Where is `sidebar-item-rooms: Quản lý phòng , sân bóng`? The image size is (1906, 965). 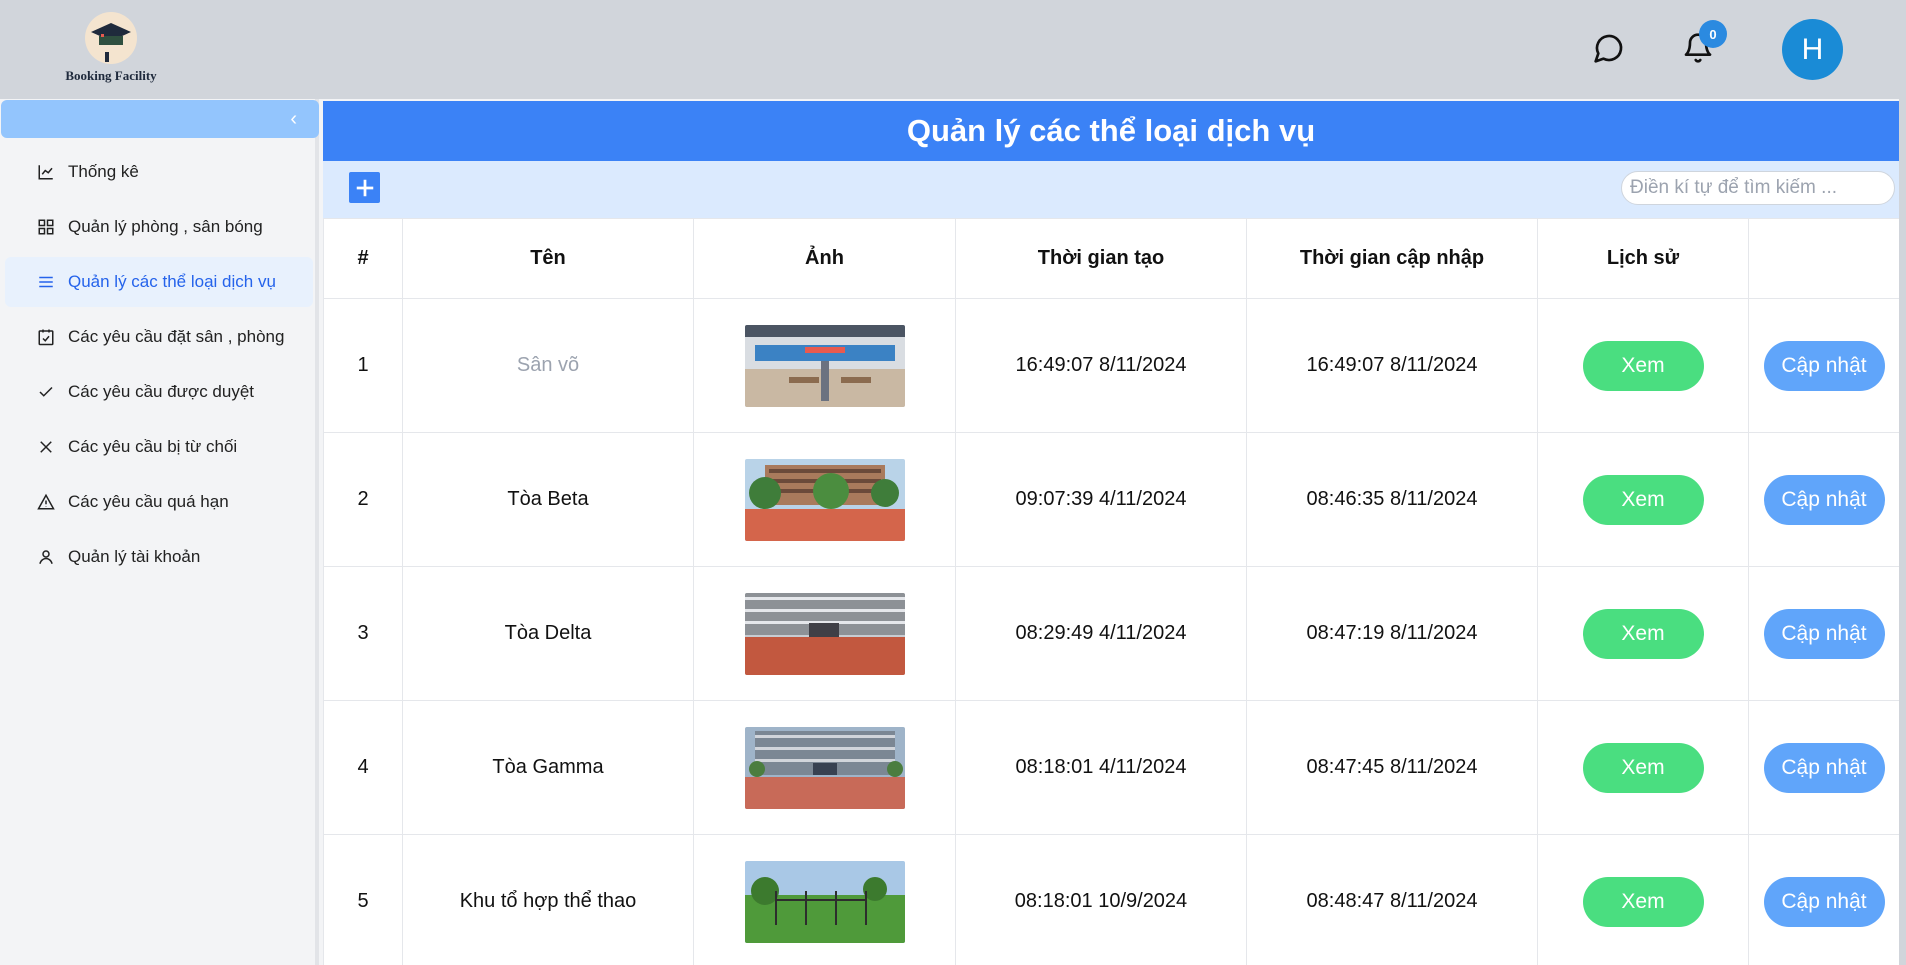 sidebar-item-rooms: Quản lý phòng , sân bóng is located at coordinates (159, 227).